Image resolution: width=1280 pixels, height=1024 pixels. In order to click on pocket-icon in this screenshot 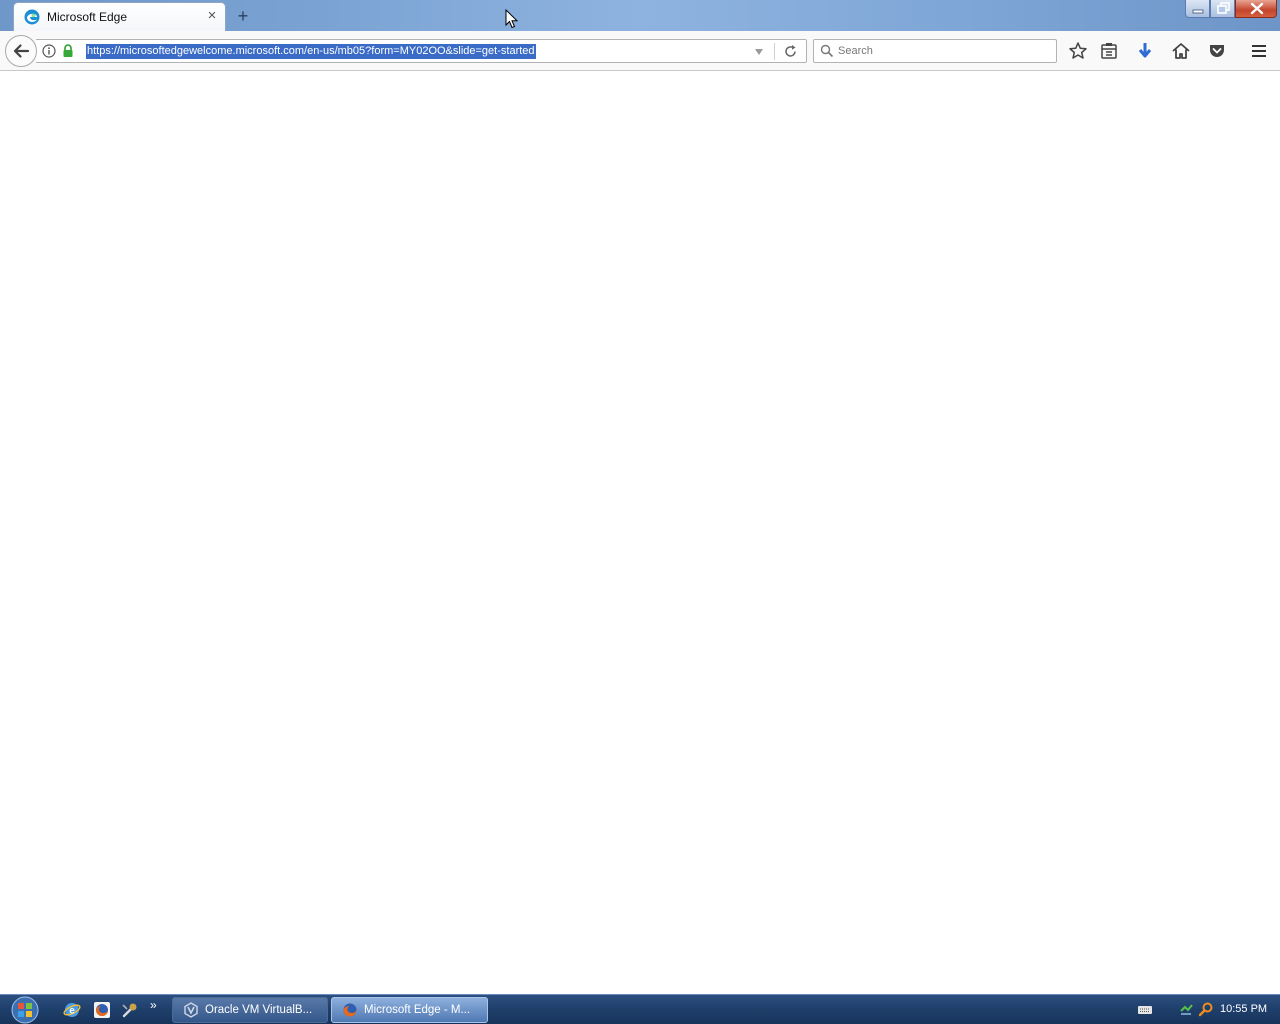, I will do `click(1217, 51)`.